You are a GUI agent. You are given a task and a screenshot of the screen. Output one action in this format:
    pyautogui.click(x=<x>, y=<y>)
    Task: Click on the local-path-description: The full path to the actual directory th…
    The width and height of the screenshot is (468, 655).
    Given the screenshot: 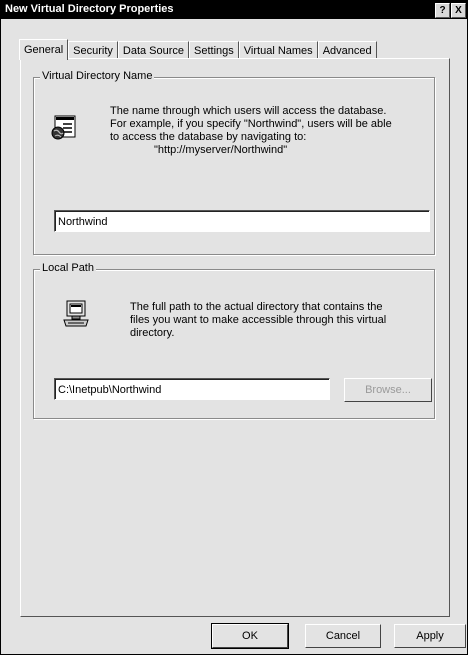 What is the action you would take?
    pyautogui.click(x=280, y=320)
    